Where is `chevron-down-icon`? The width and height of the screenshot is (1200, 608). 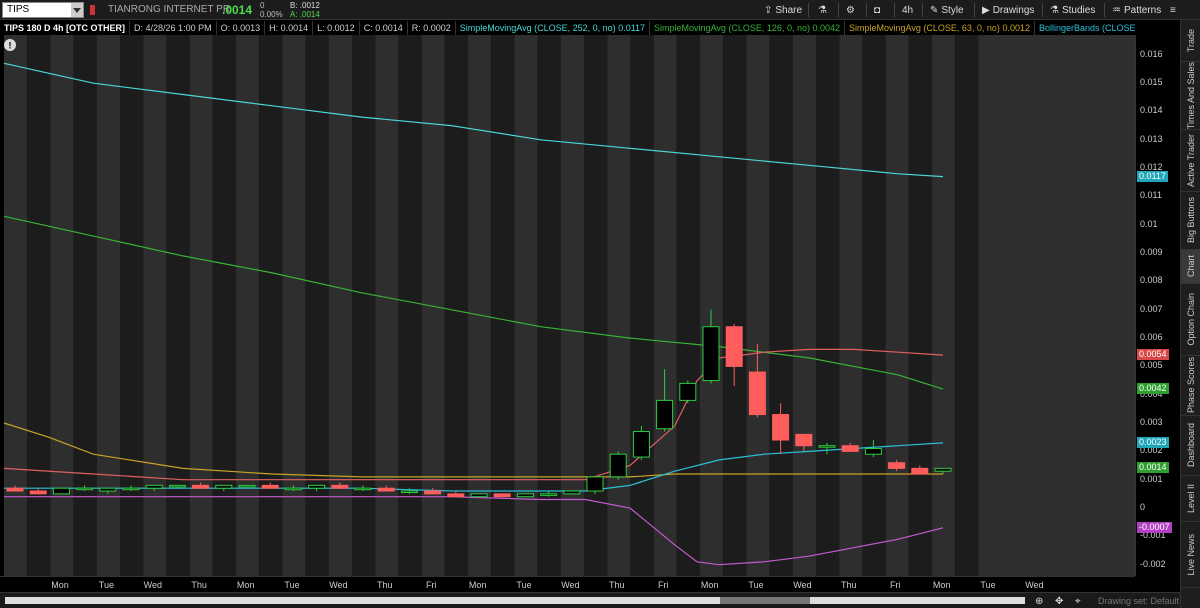 chevron-down-icon is located at coordinates (77, 10).